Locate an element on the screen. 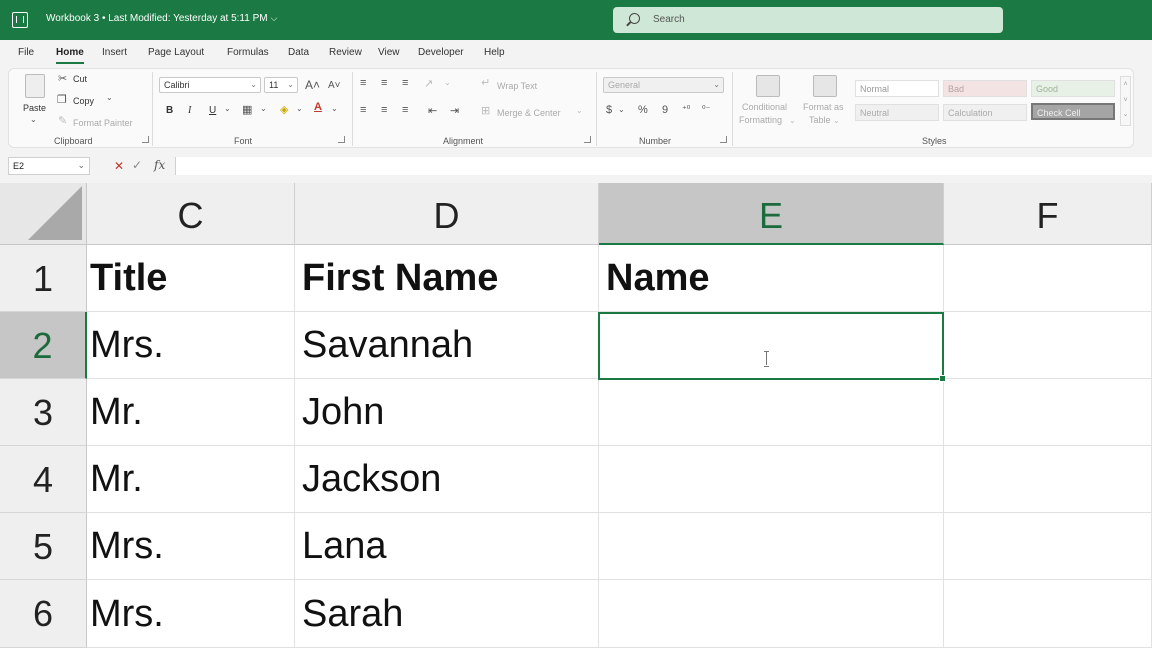 The width and height of the screenshot is (1152, 648). cell-e4 is located at coordinates (771, 479).